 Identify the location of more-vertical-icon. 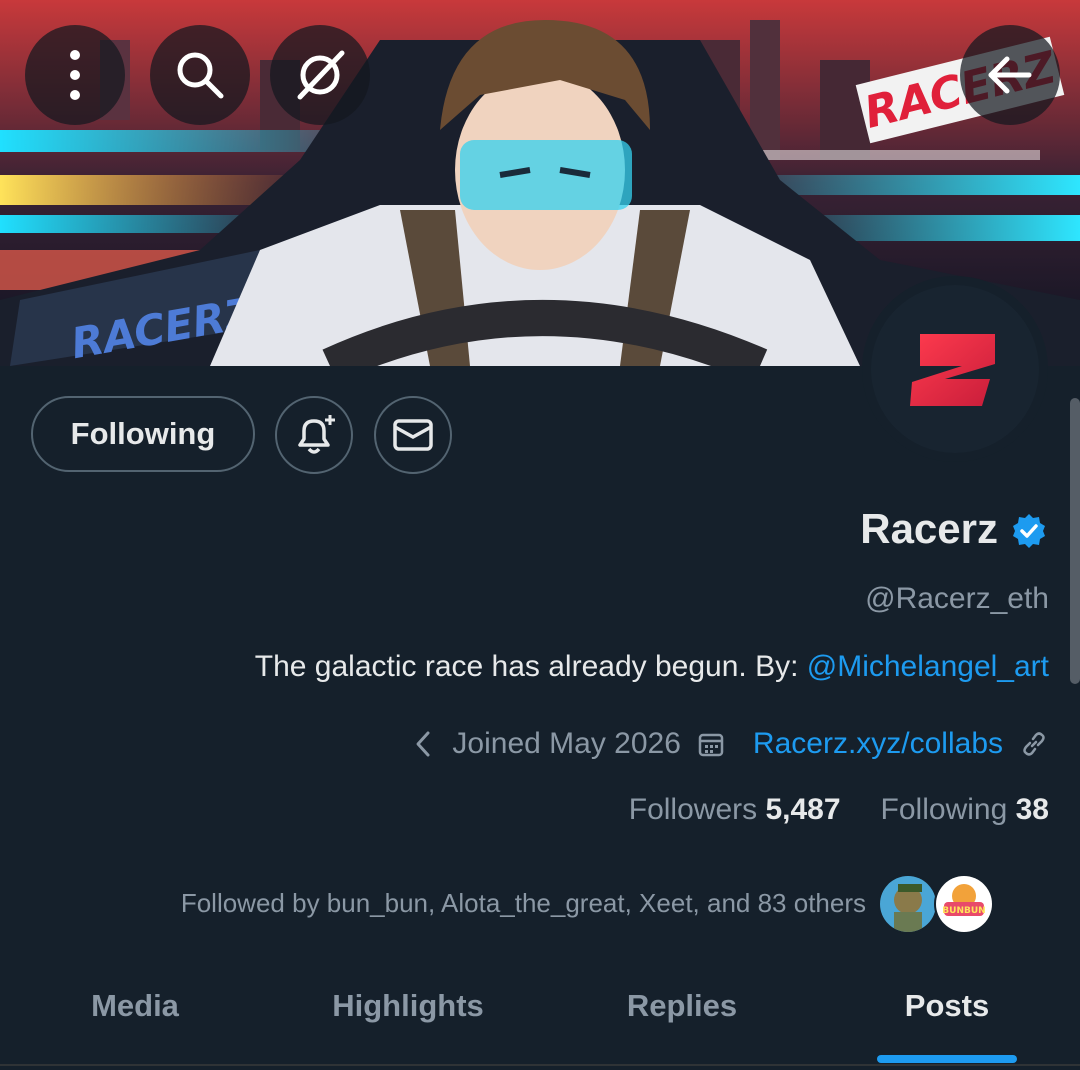
(75, 75).